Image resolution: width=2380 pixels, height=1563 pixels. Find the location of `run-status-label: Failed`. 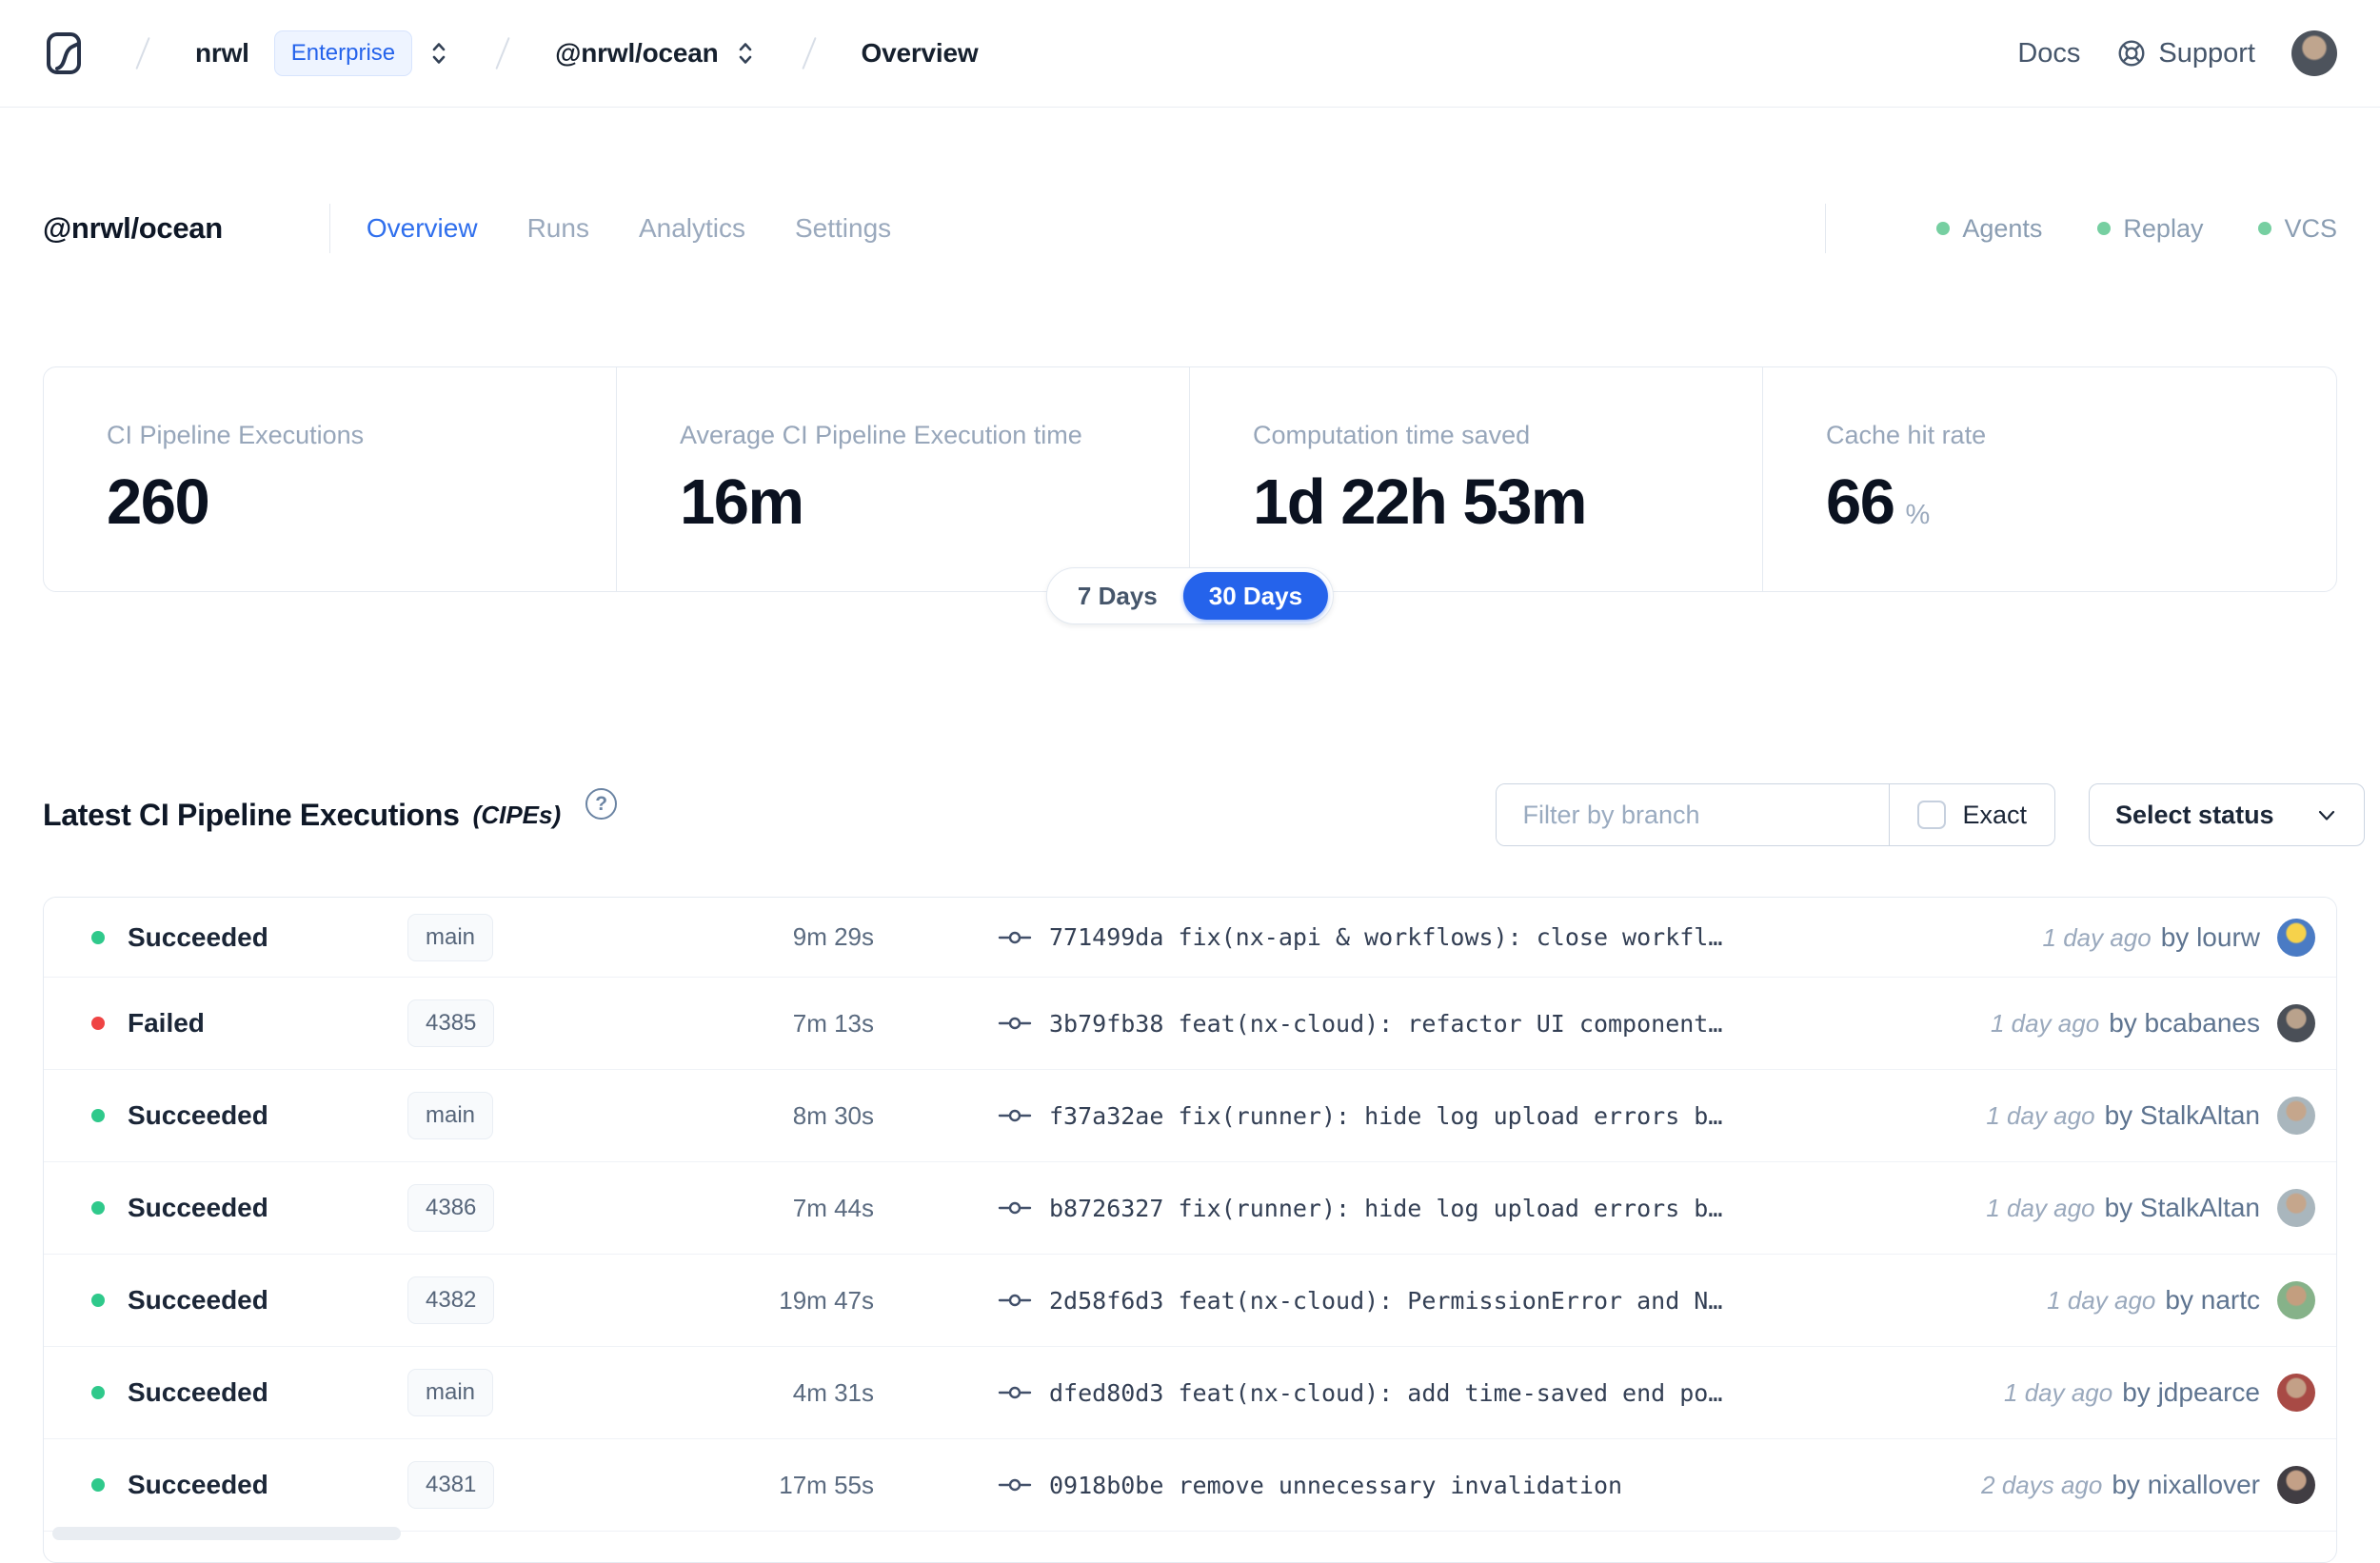

run-status-label: Failed is located at coordinates (166, 1023).